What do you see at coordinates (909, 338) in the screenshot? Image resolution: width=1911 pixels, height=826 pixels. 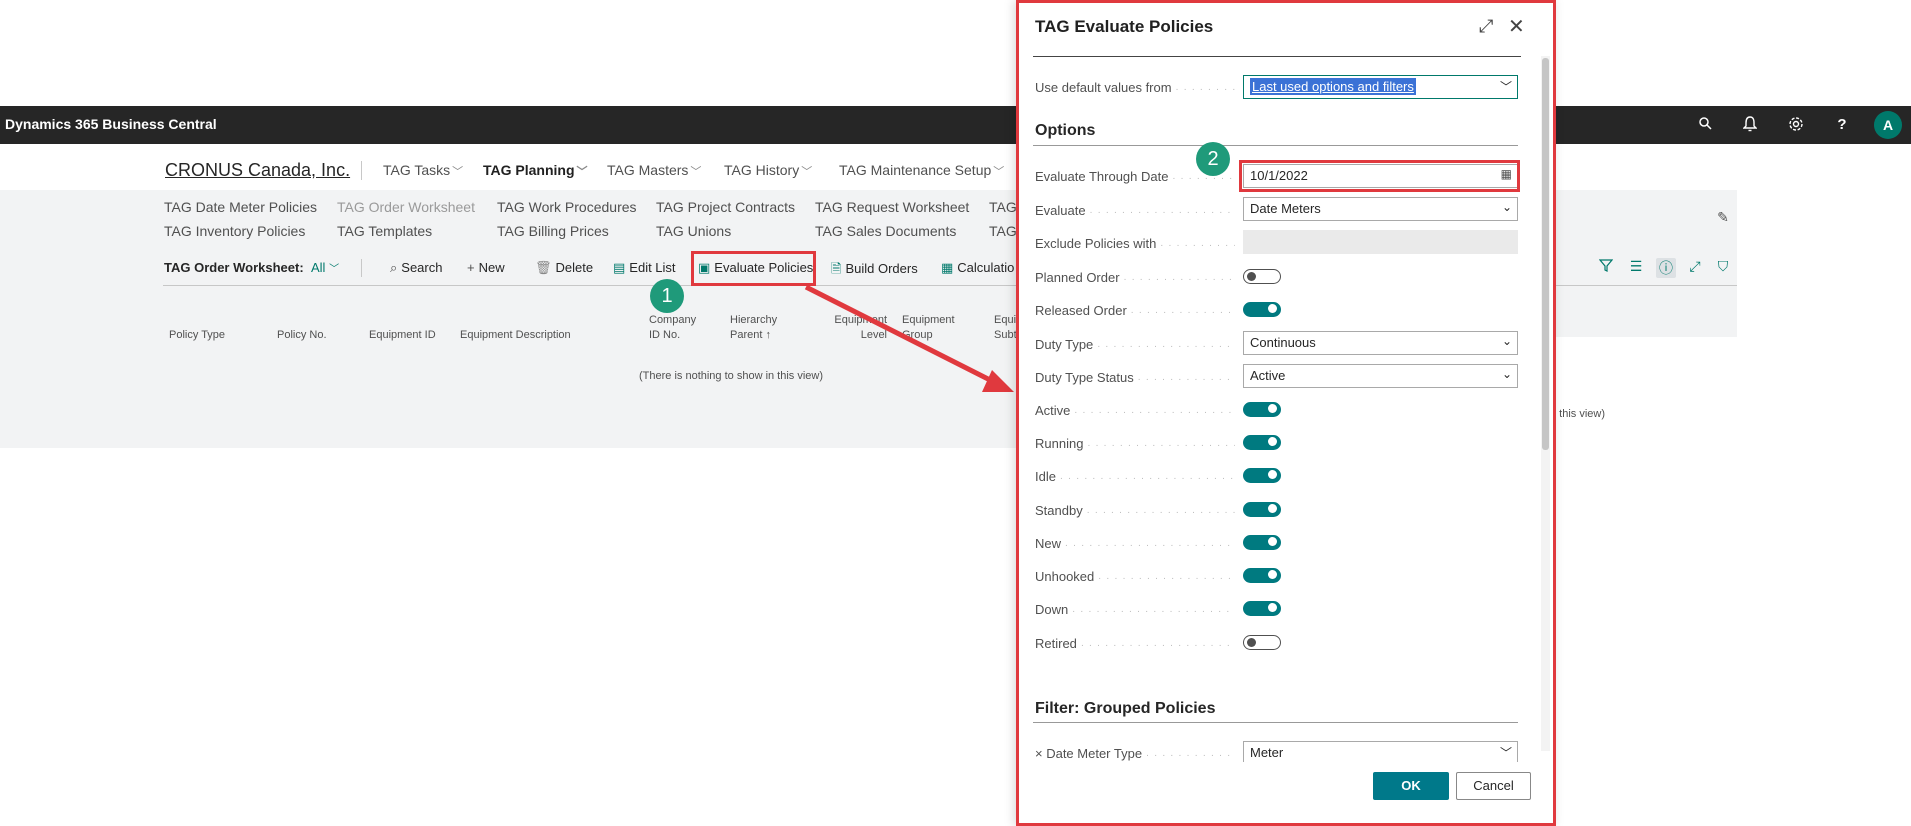 I see `arrow-annotation` at bounding box center [909, 338].